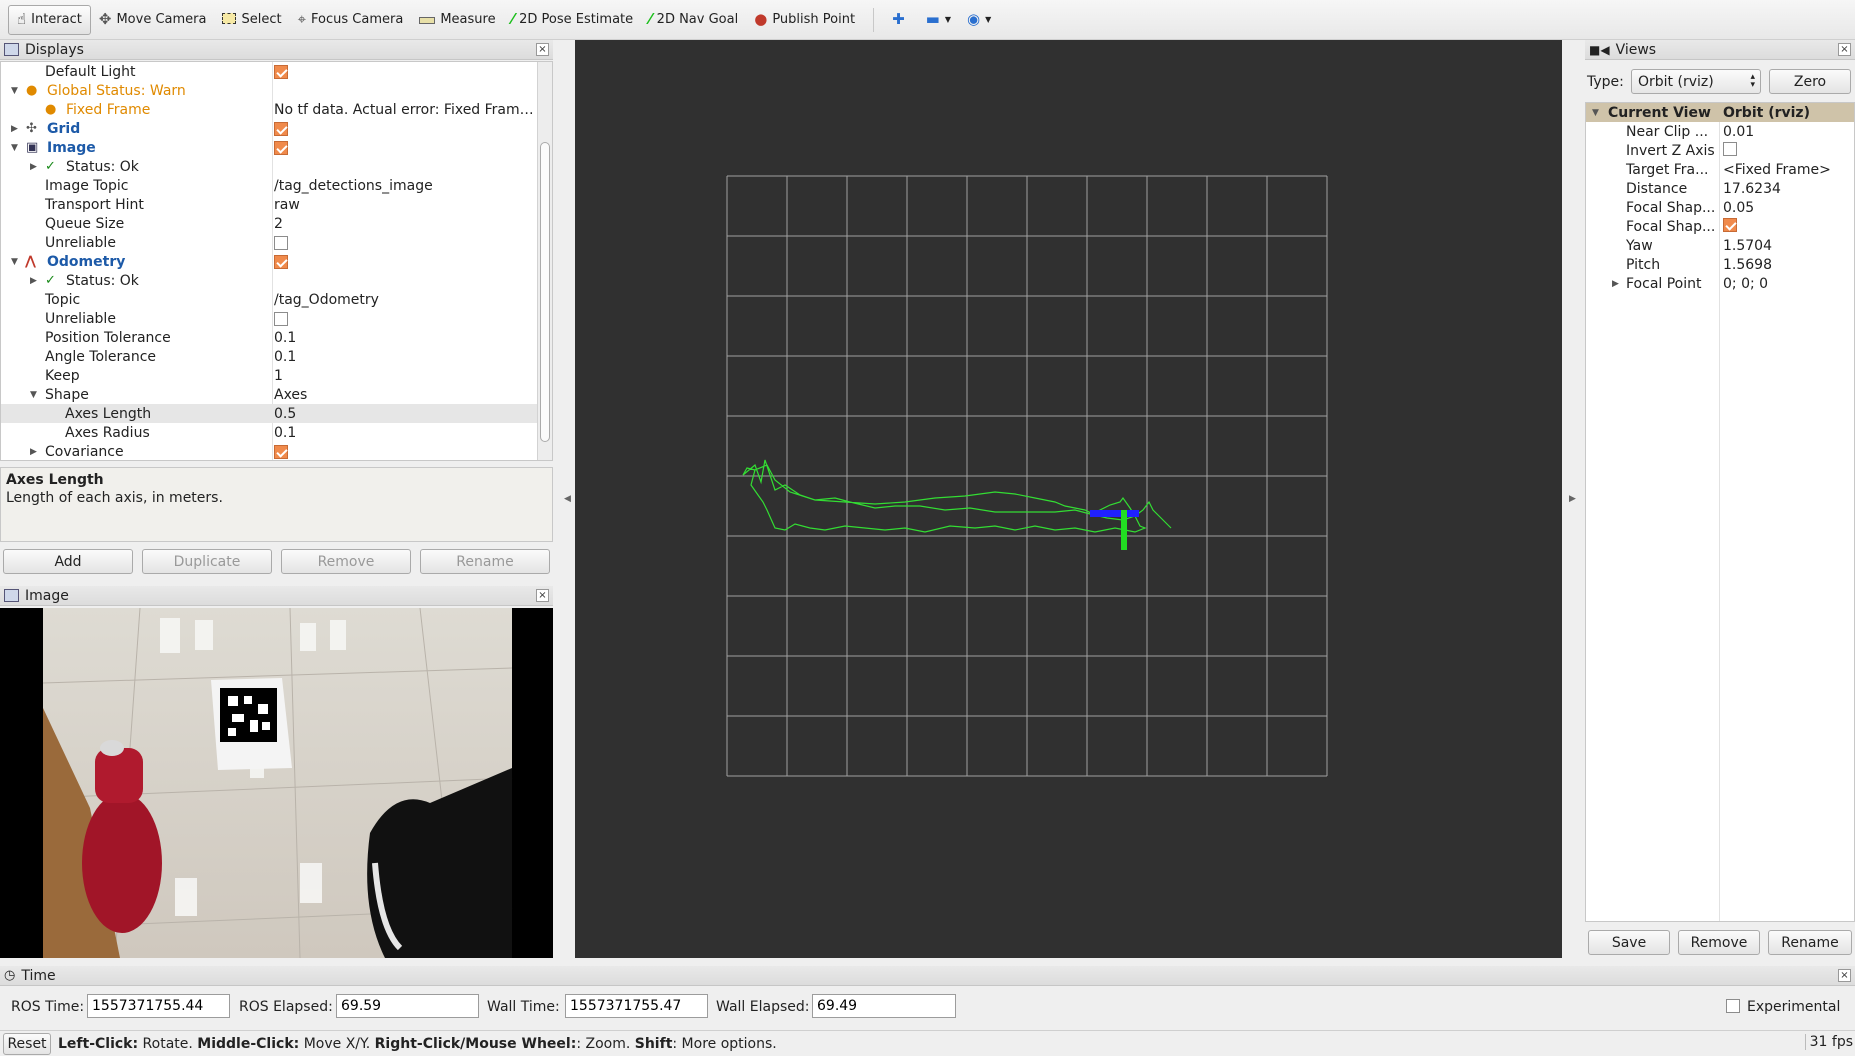  What do you see at coordinates (270, 337) in the screenshot?
I see `display-row-position-tolerance: Position Tolerance 0.1` at bounding box center [270, 337].